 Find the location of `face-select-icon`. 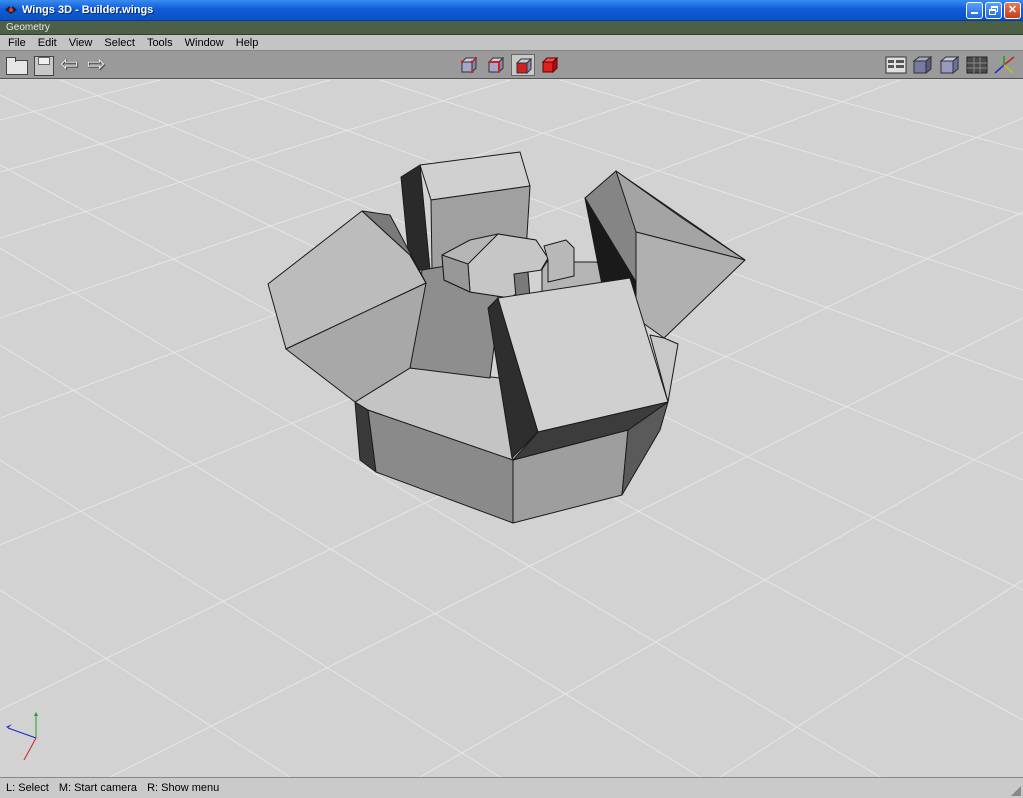

face-select-icon is located at coordinates (523, 65).